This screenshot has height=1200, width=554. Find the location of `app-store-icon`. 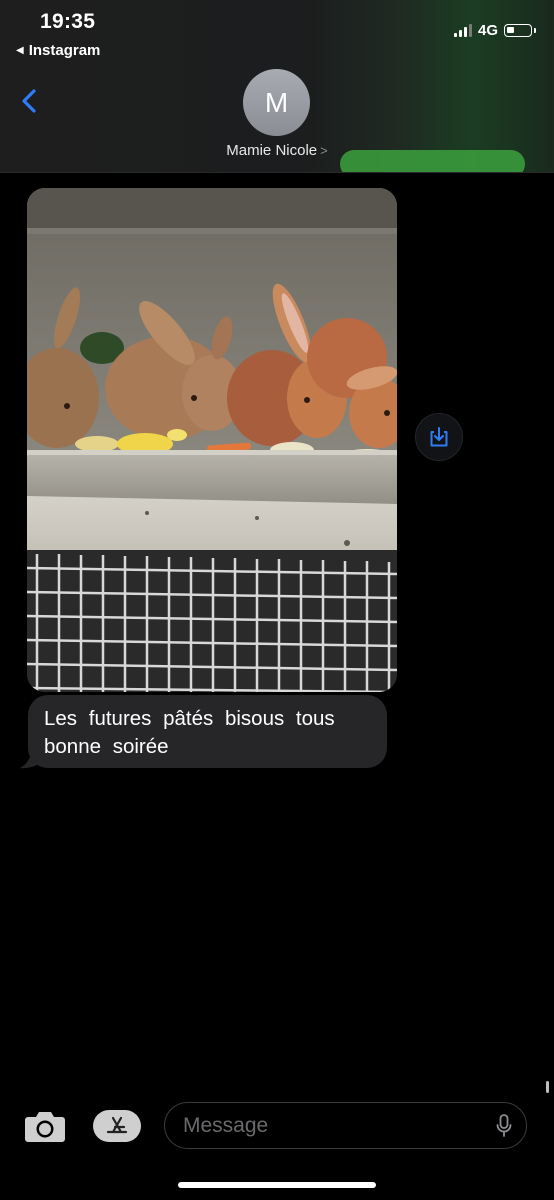

app-store-icon is located at coordinates (117, 1125).